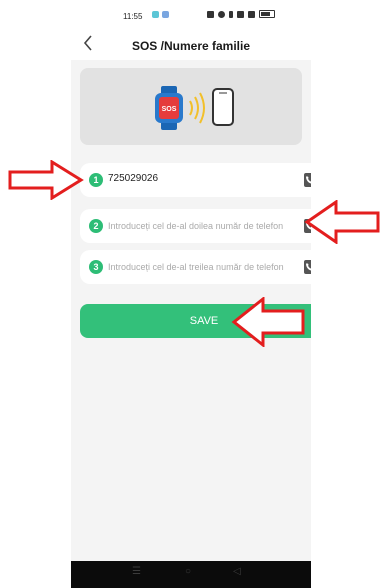 The height and width of the screenshot is (588, 382). I want to click on battery-icon, so click(267, 14).